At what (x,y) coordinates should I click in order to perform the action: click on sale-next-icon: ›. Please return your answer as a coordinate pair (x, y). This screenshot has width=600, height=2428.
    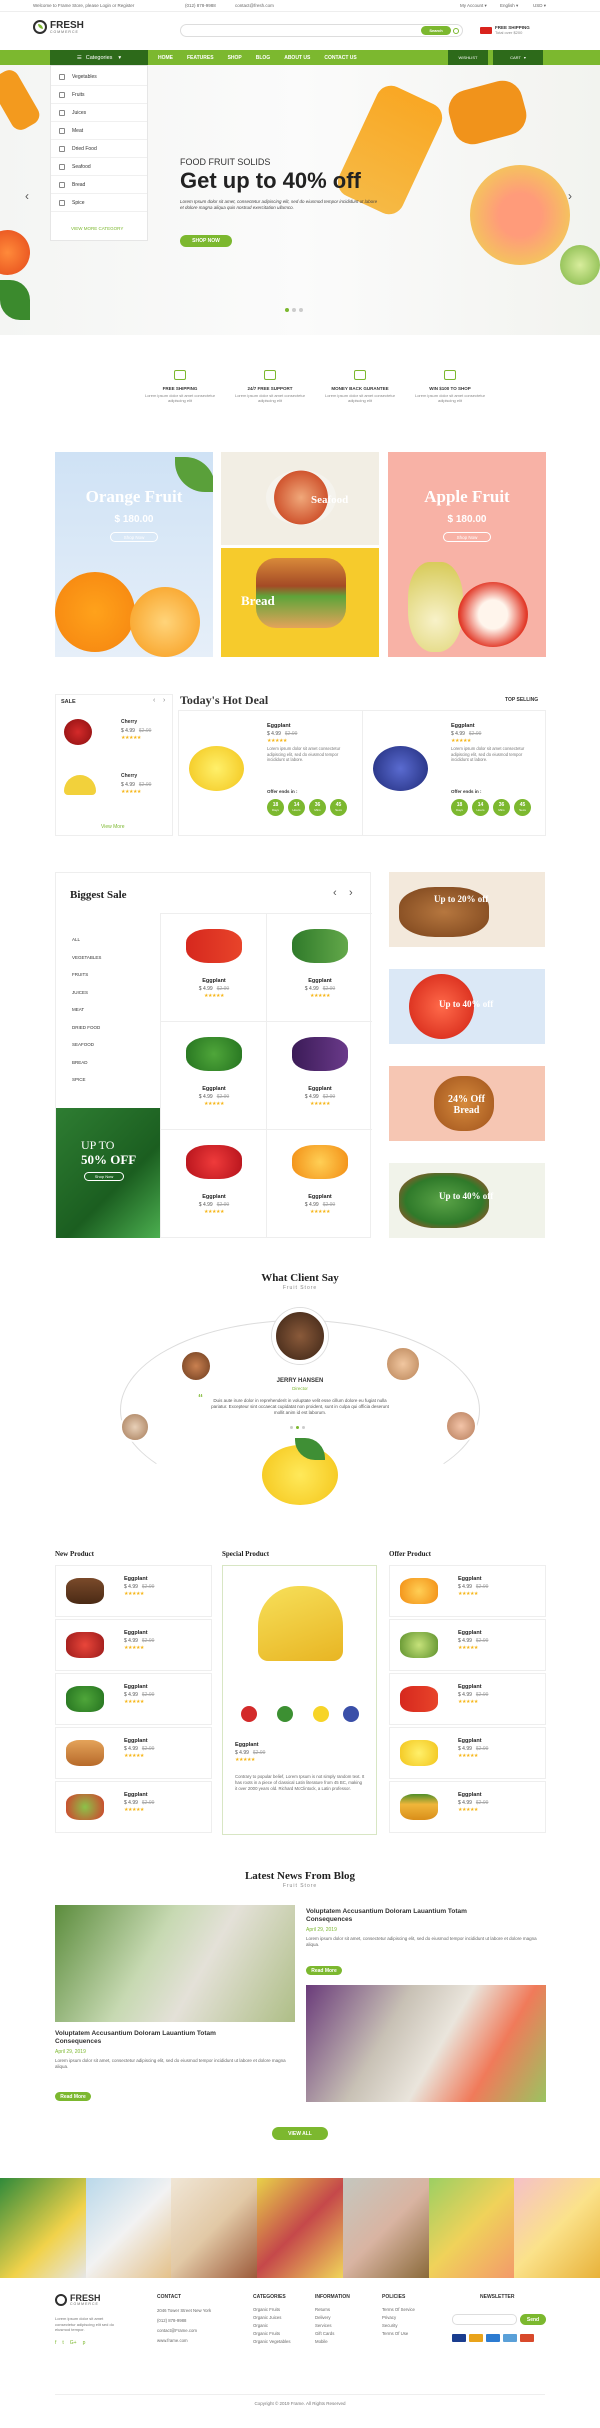
    Looking at the image, I should click on (164, 700).